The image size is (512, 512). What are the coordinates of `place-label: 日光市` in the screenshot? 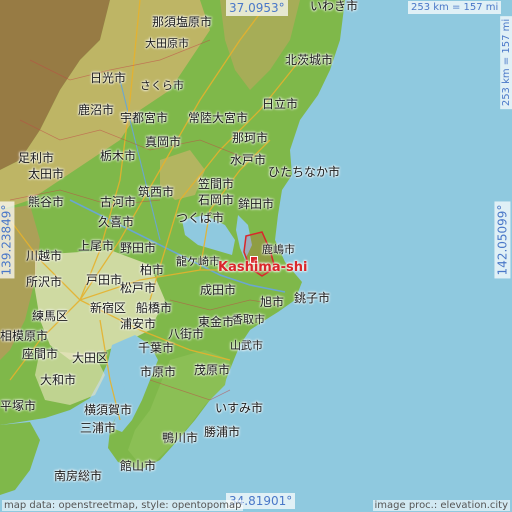 It's located at (108, 78).